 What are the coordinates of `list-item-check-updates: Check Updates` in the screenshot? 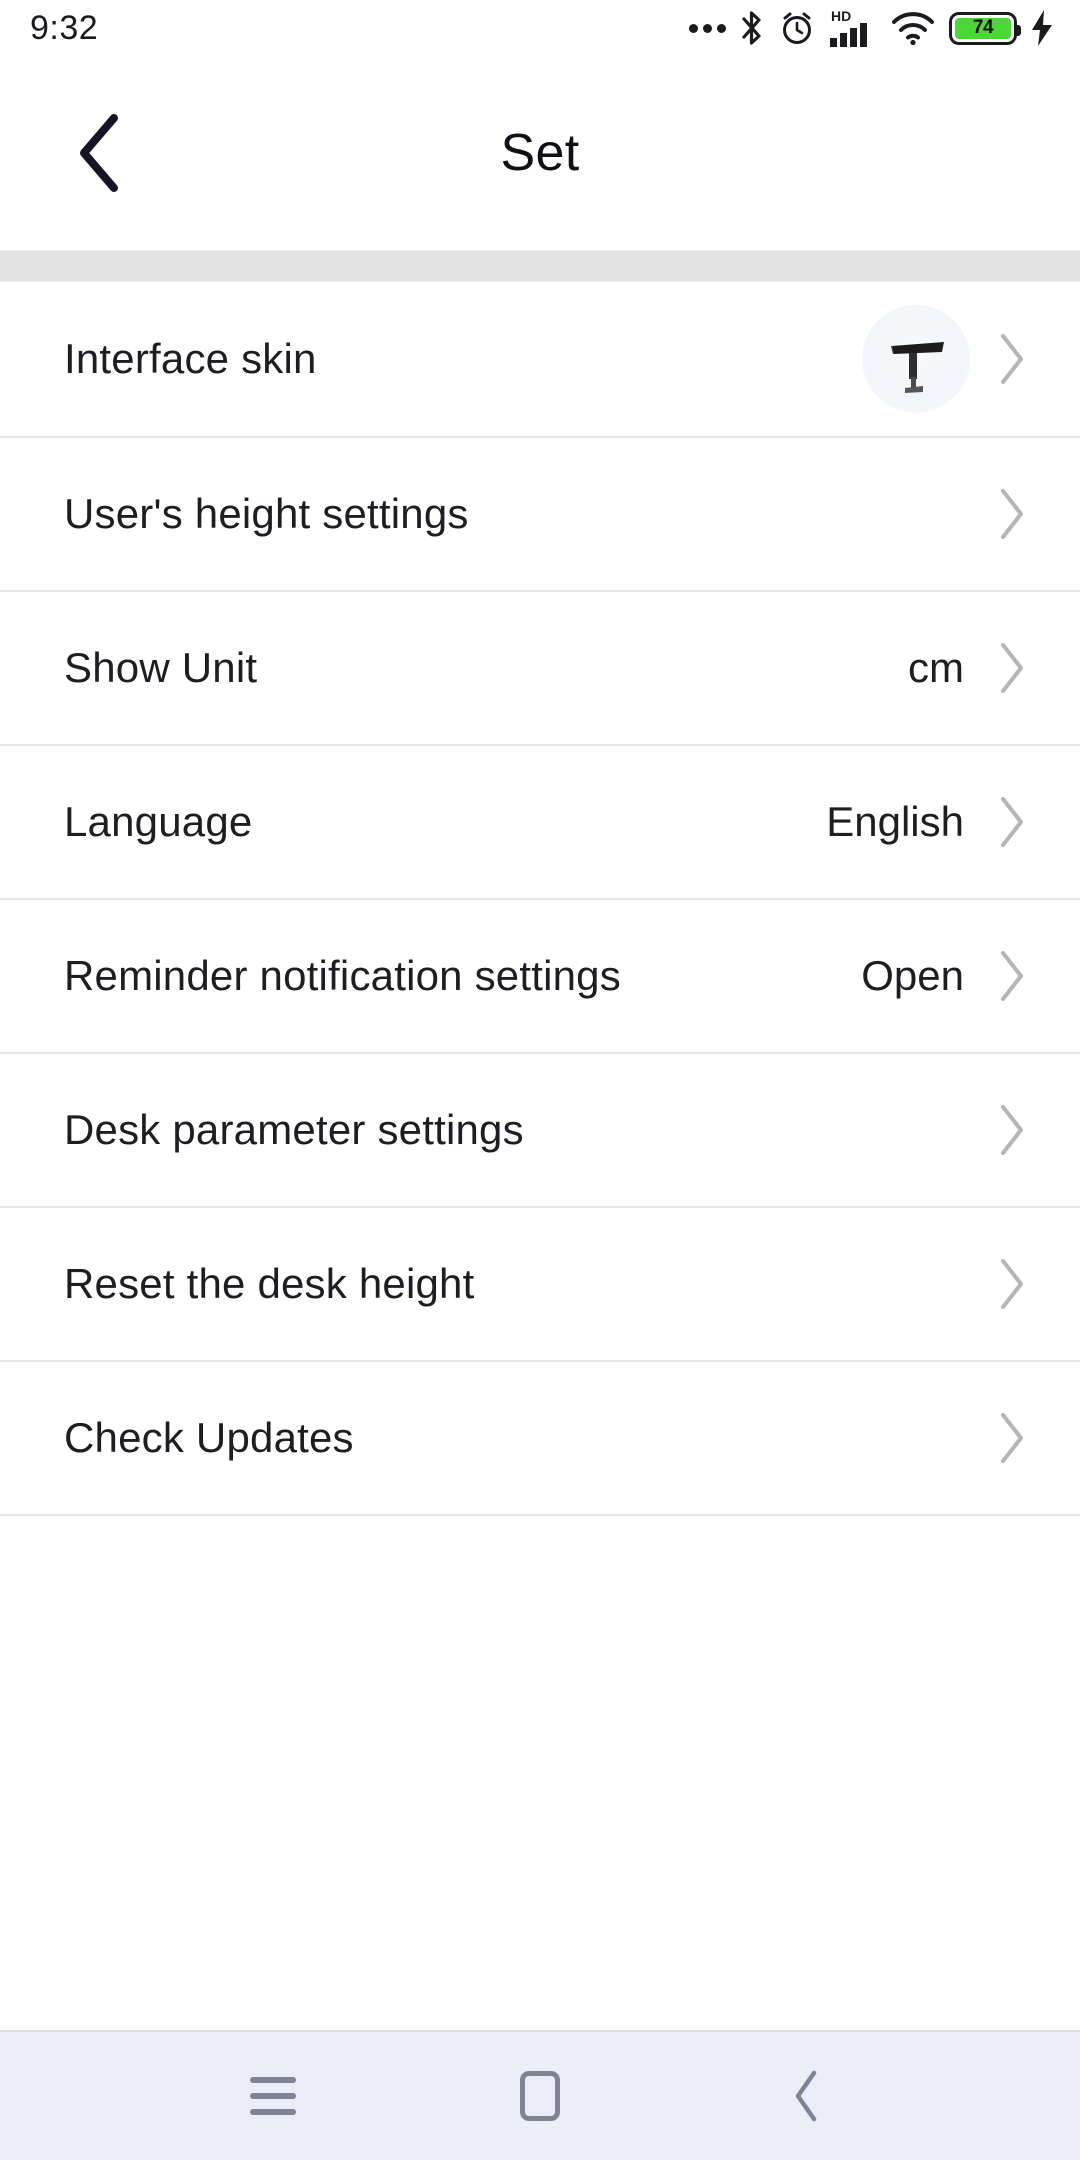 It's located at (540, 1437).